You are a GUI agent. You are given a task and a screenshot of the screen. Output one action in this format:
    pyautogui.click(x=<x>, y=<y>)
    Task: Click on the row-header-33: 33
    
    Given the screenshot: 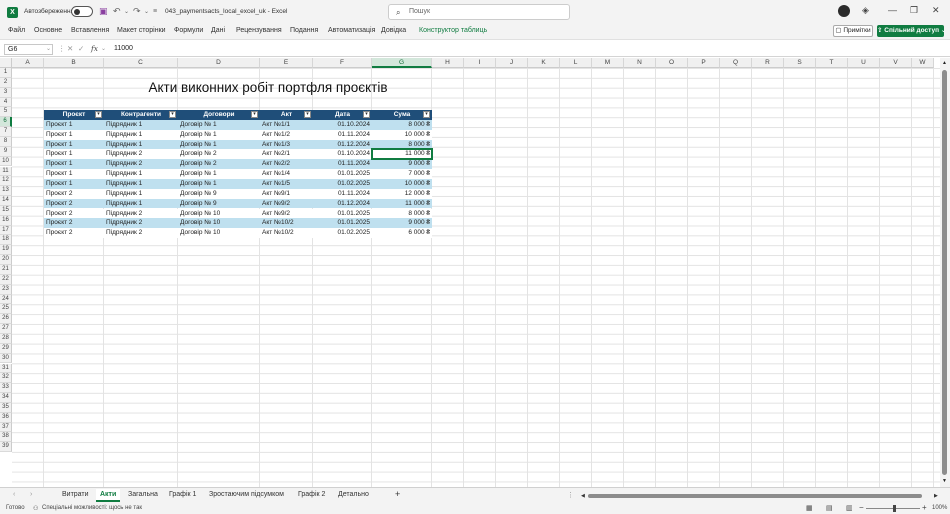 What is the action you would take?
    pyautogui.click(x=6, y=388)
    